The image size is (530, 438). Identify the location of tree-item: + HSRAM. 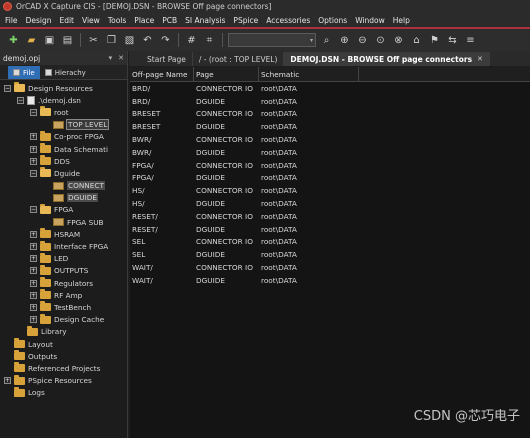
(63, 234).